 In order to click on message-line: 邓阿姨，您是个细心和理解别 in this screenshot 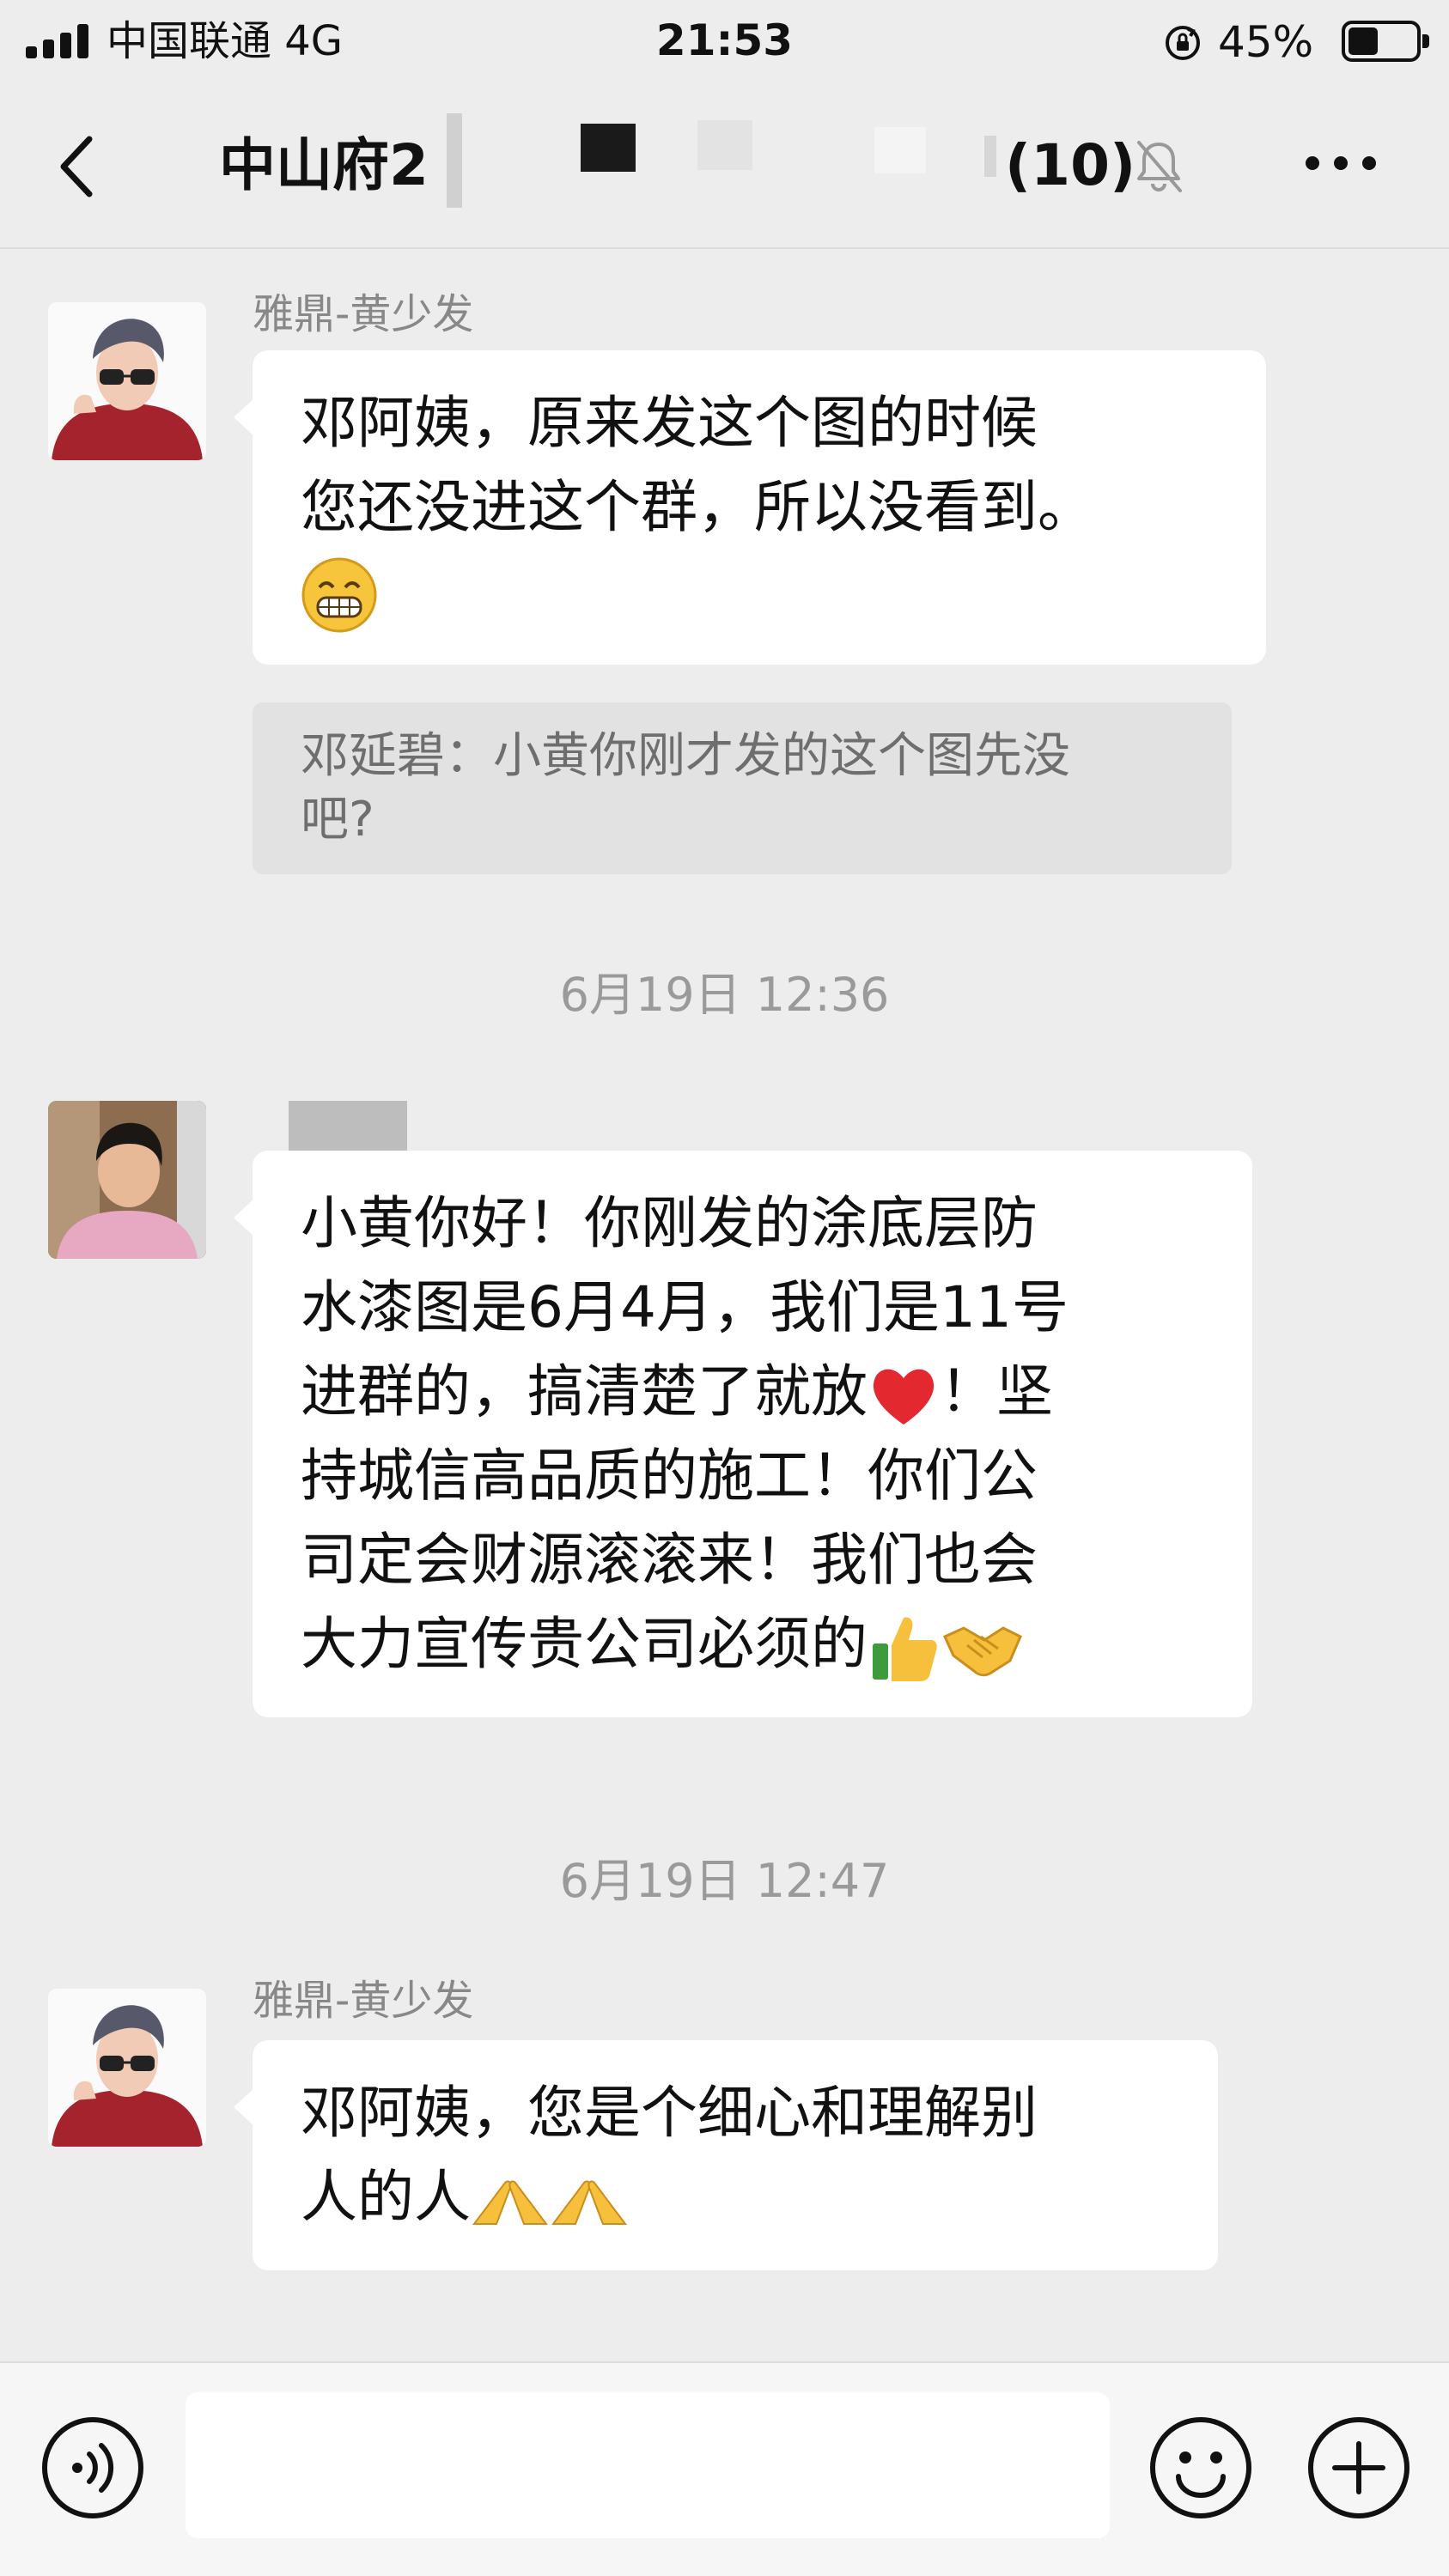, I will do `click(669, 2113)`.